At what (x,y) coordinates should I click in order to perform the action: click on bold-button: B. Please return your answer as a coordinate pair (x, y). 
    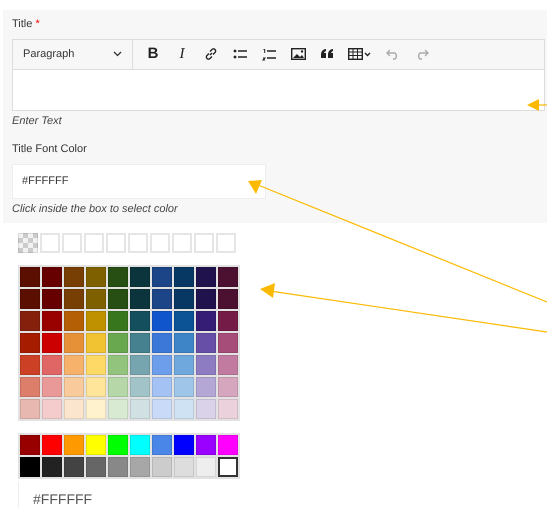
    Looking at the image, I should click on (153, 54).